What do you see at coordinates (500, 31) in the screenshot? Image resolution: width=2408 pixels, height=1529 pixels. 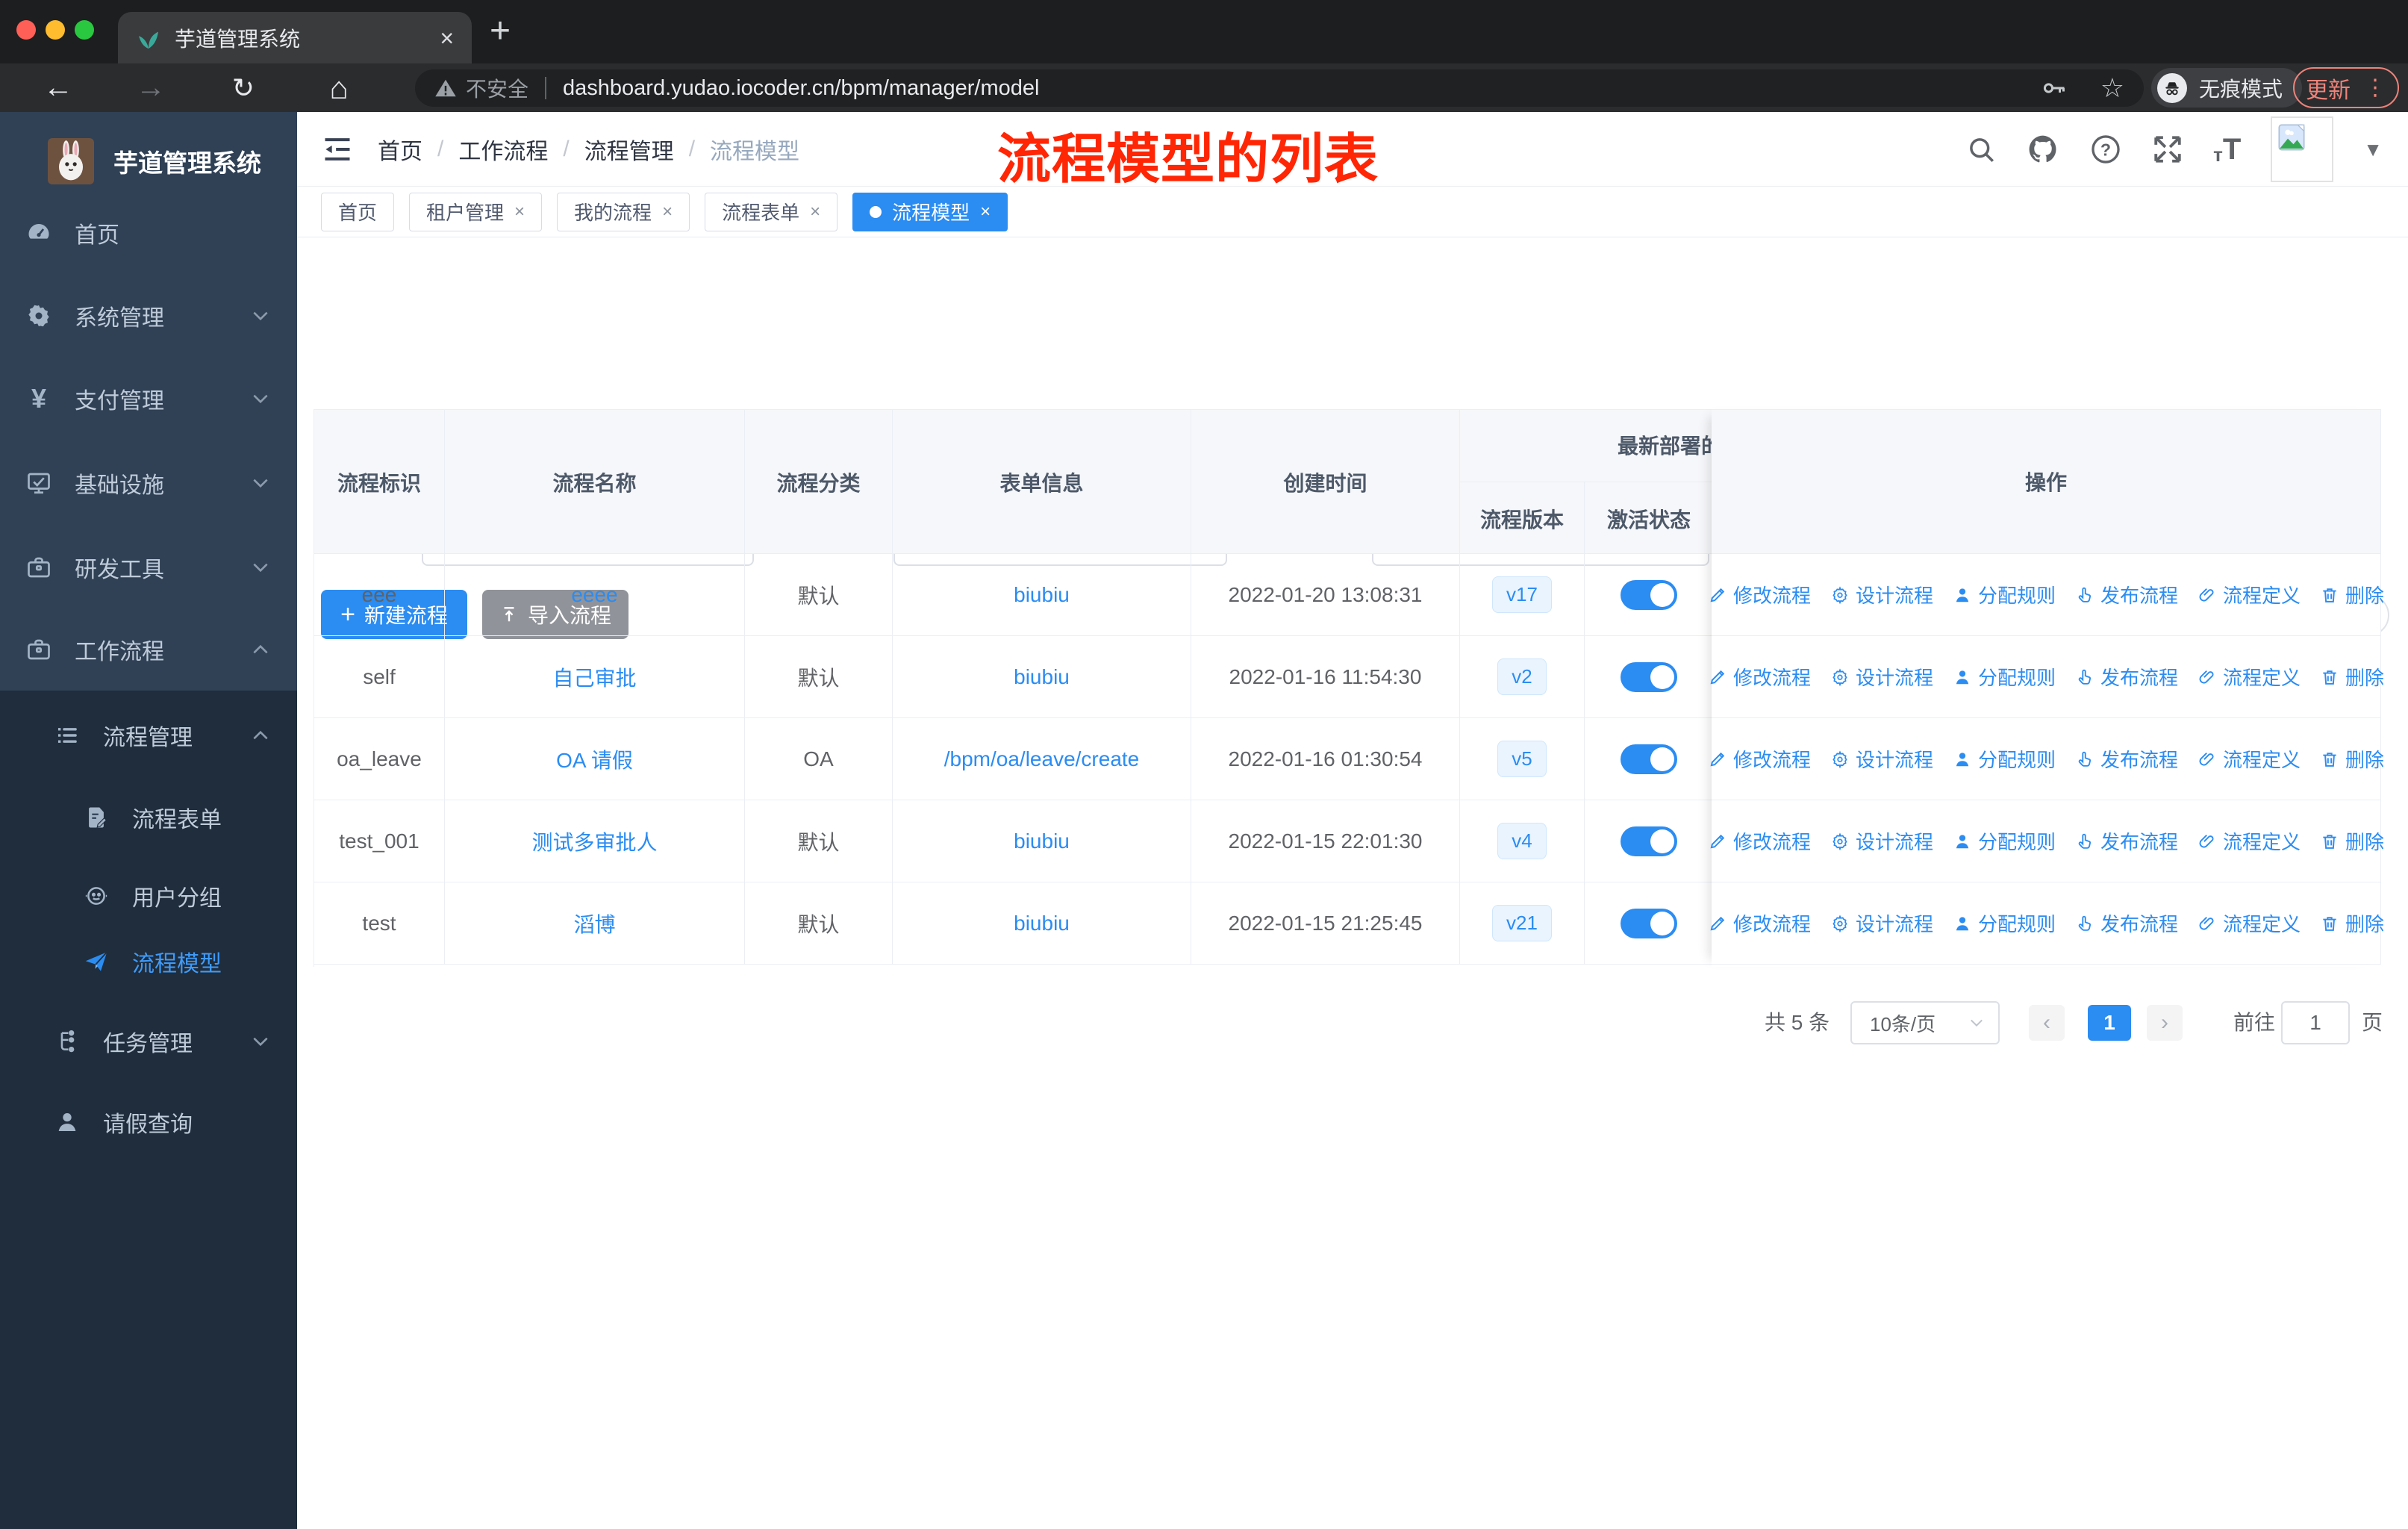 I see `new-tab-button: +` at bounding box center [500, 31].